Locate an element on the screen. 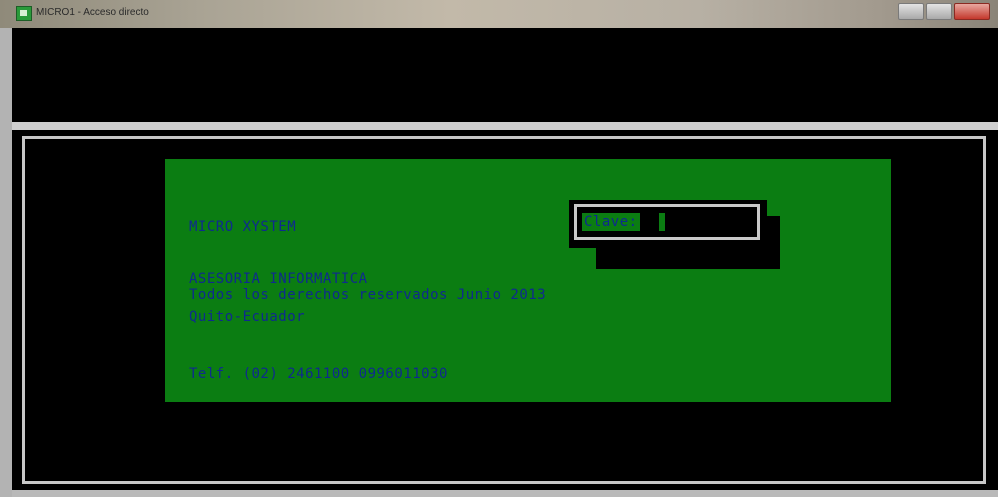 The width and height of the screenshot is (998, 497). text-cursor is located at coordinates (662, 222).